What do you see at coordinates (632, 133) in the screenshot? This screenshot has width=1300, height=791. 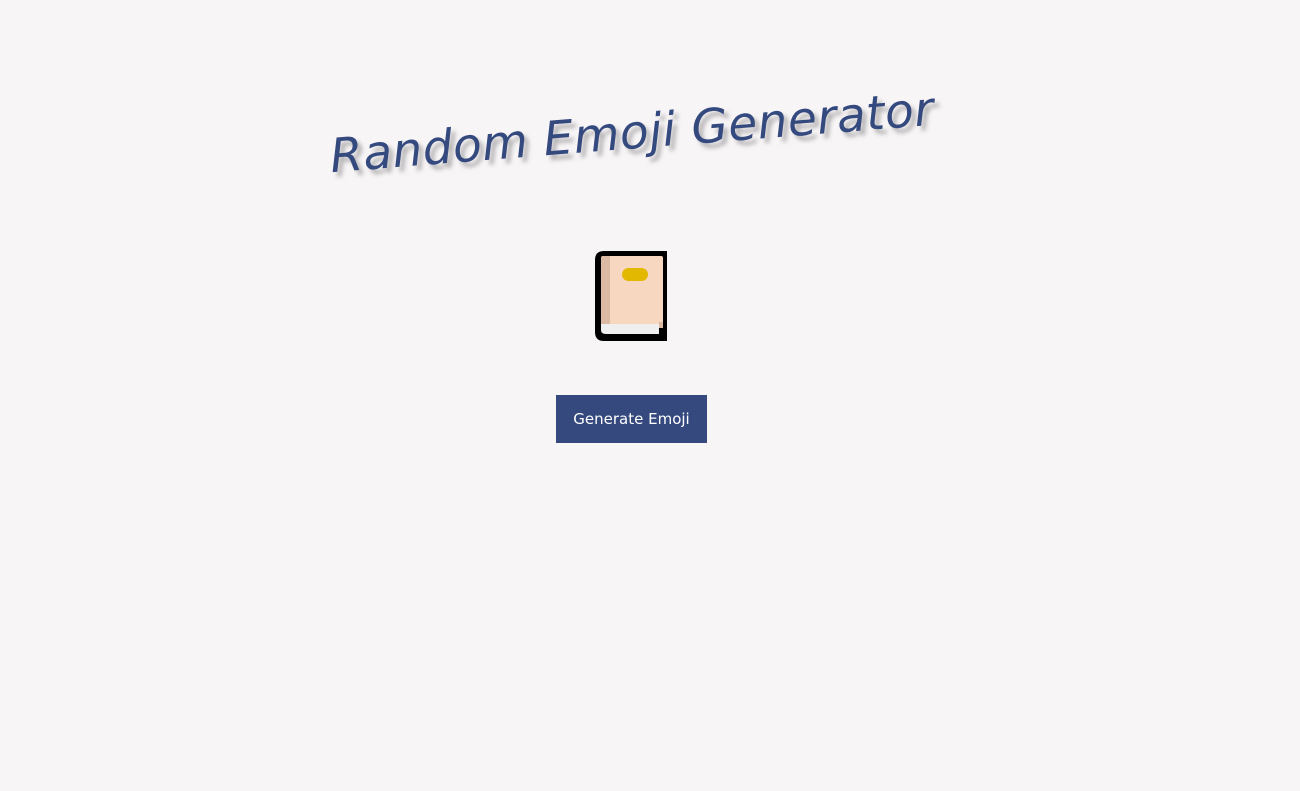 I see `page-title: Random Emoji Generator` at bounding box center [632, 133].